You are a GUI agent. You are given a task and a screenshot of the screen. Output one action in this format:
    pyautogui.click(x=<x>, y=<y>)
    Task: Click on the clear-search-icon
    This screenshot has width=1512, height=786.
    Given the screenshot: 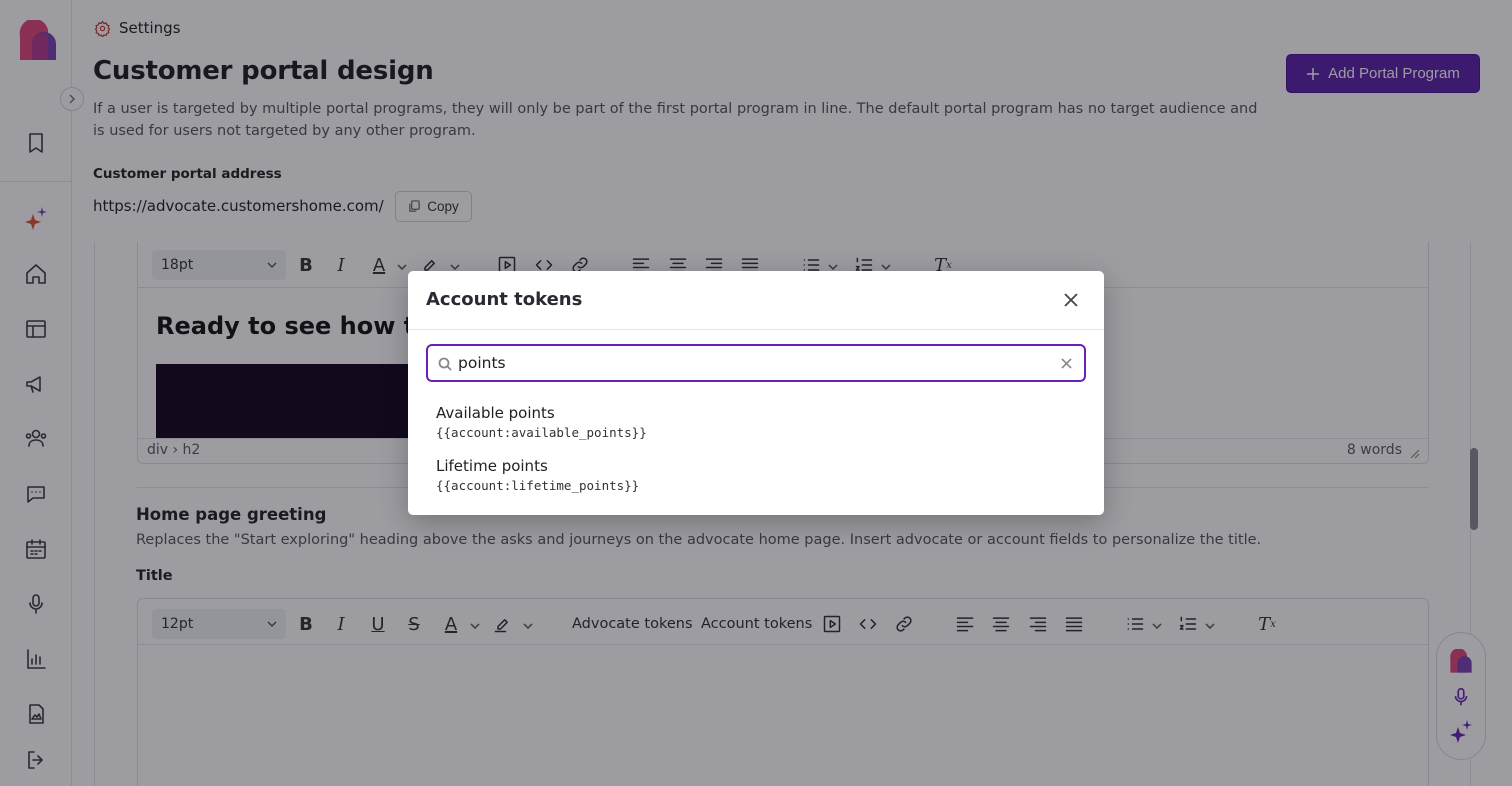 What is the action you would take?
    pyautogui.click(x=1066, y=363)
    